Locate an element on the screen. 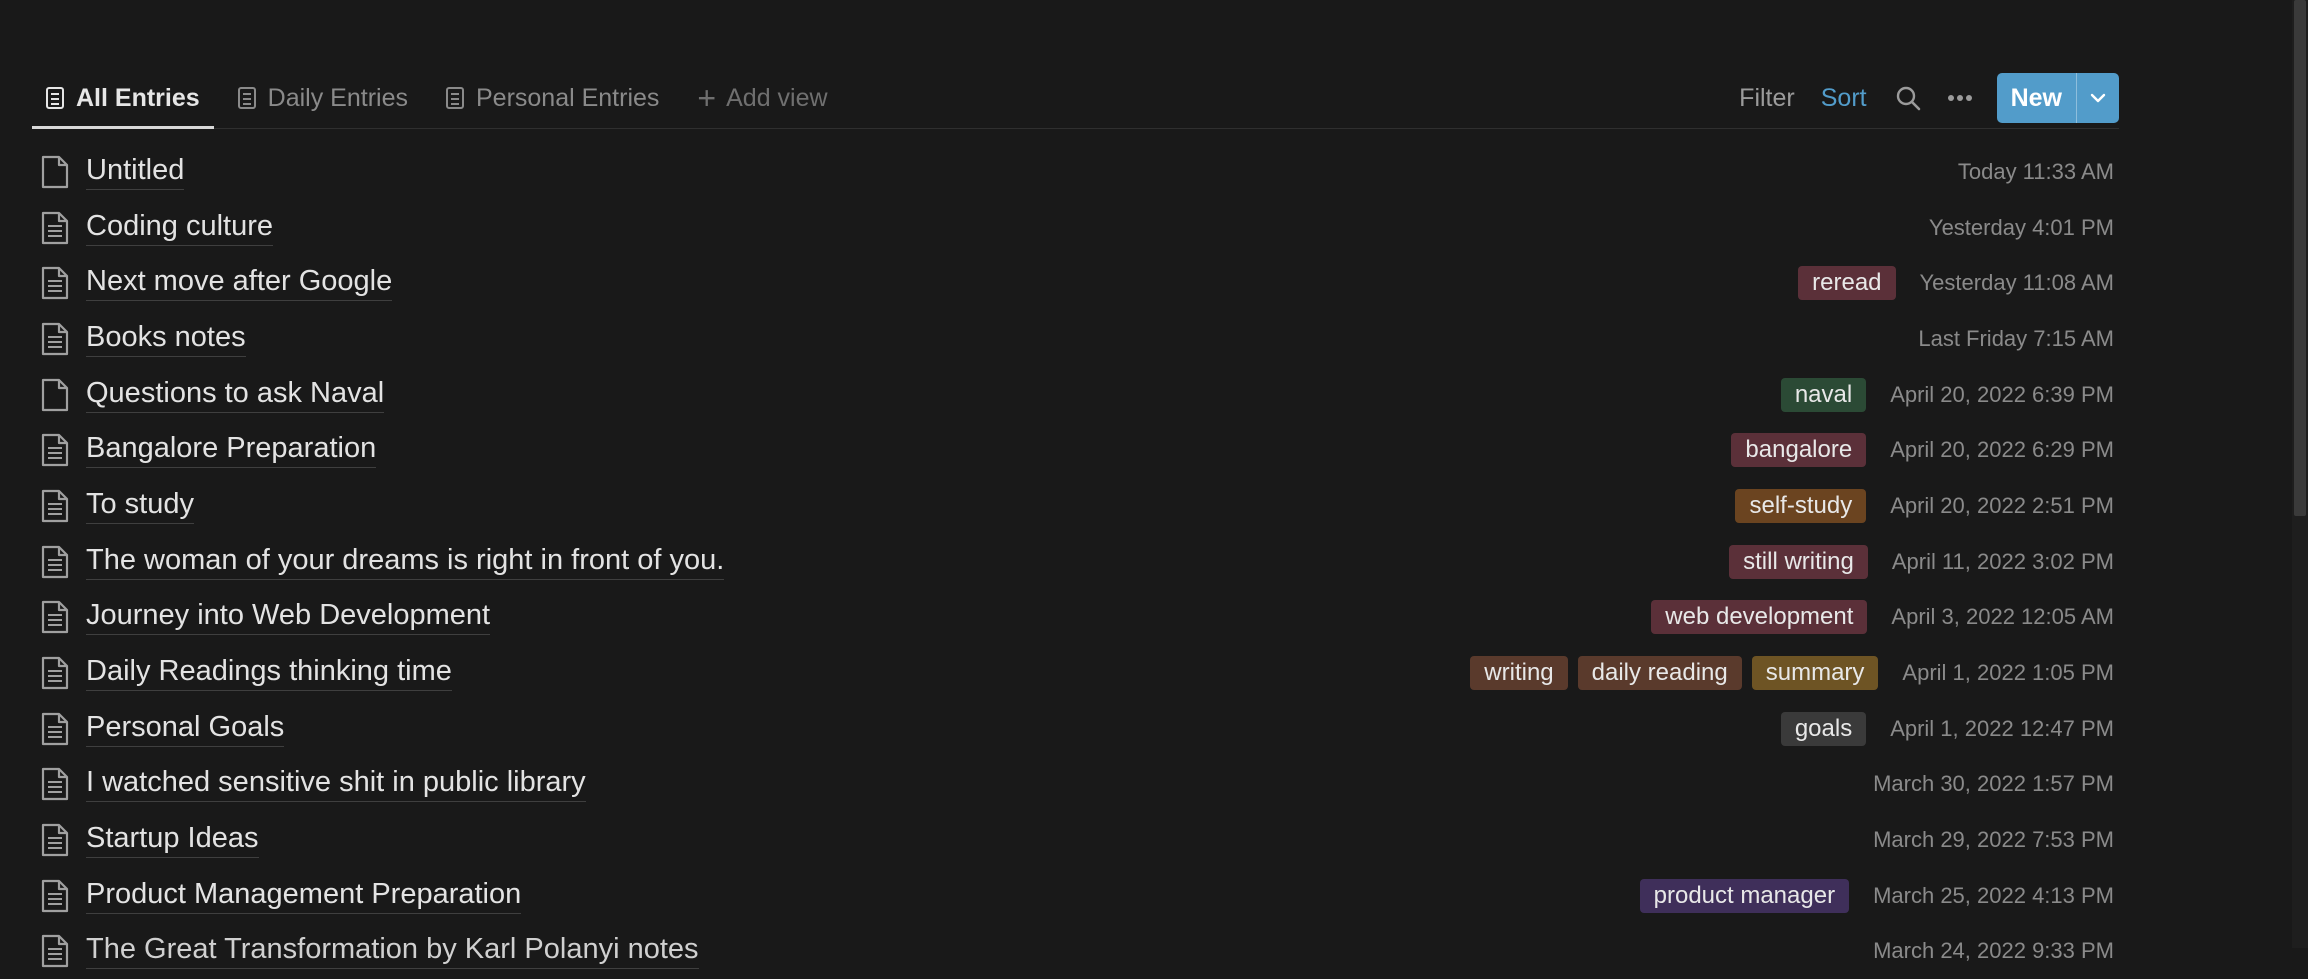 Image resolution: width=2308 pixels, height=979 pixels. tag-badge: writing is located at coordinates (1519, 673).